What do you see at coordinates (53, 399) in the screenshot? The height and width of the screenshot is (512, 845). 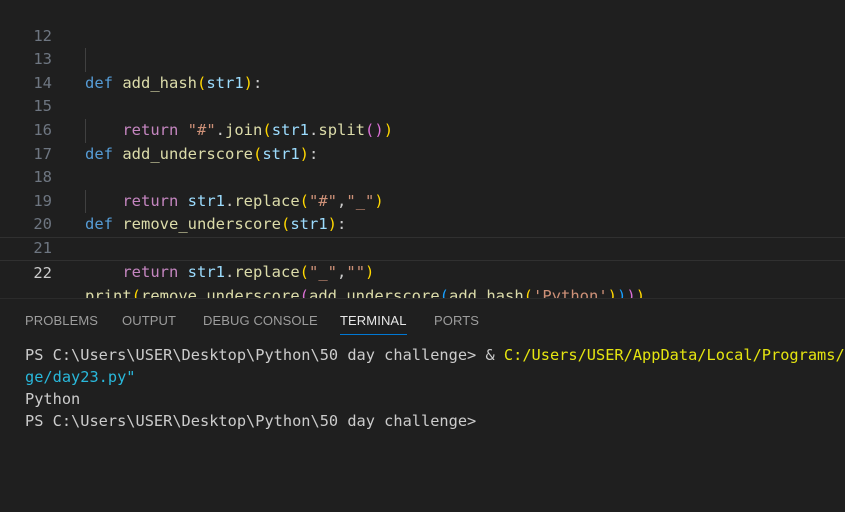 I see `terminal-output-line: Python` at bounding box center [53, 399].